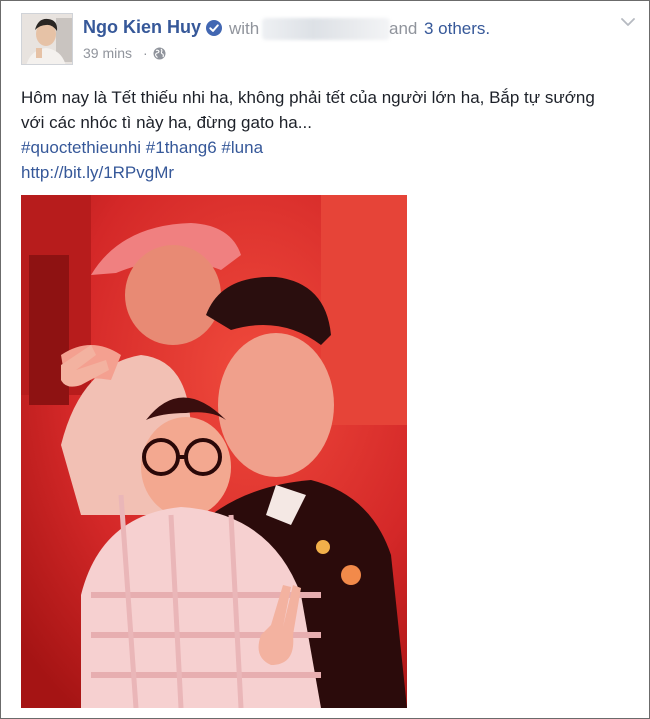  What do you see at coordinates (403, 28) in the screenshot?
I see `and-label: and` at bounding box center [403, 28].